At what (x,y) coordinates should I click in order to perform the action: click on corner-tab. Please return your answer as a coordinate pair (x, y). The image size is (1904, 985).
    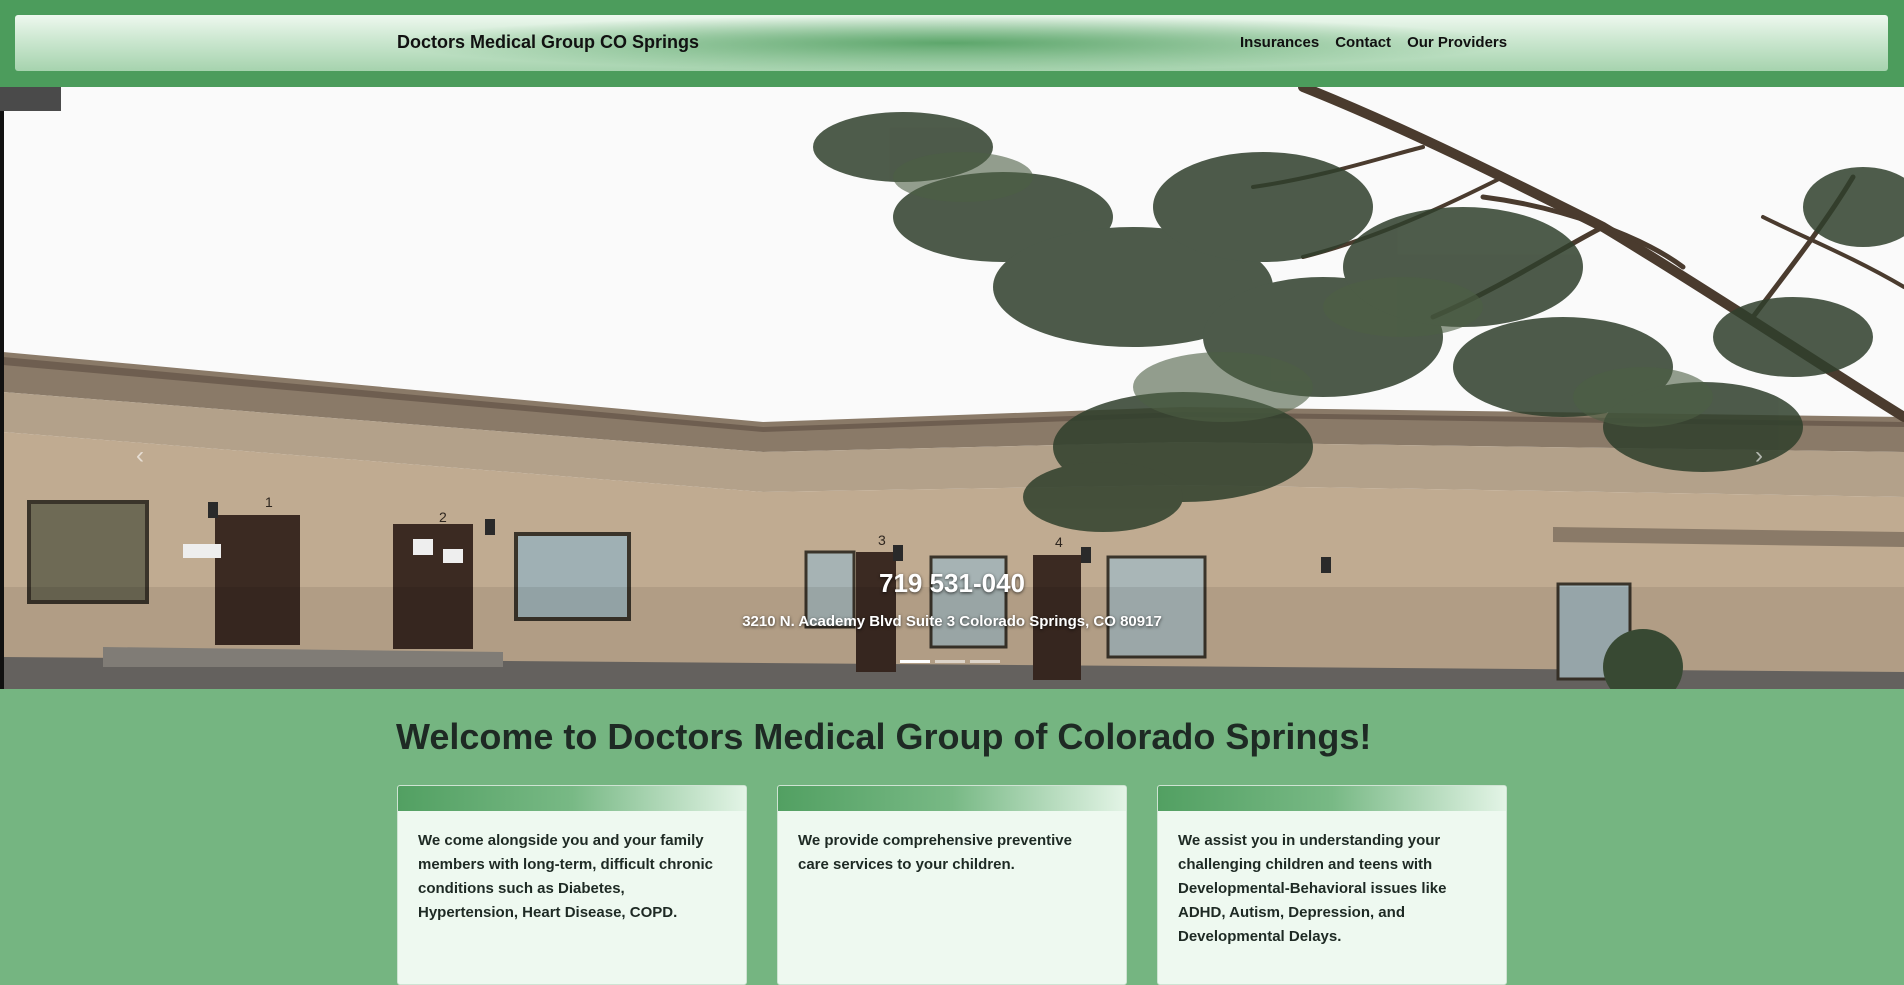
    Looking at the image, I should click on (30, 99).